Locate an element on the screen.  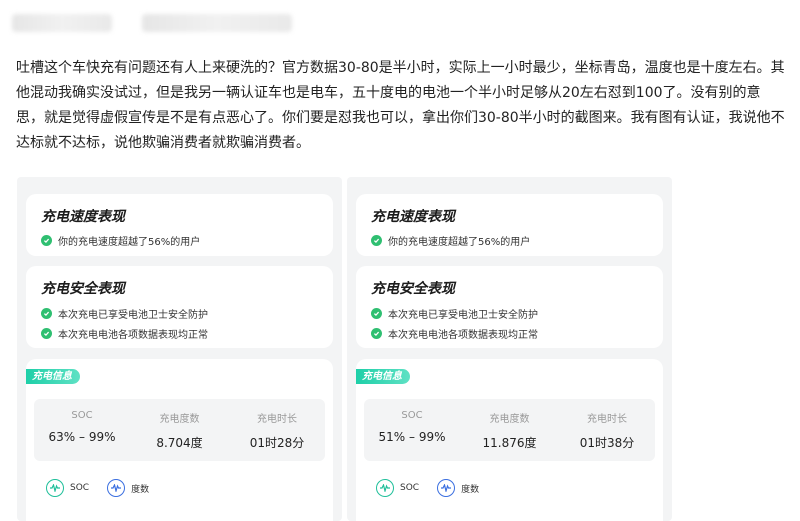
stat-soc: SOC 51% – 99% is located at coordinates (412, 421).